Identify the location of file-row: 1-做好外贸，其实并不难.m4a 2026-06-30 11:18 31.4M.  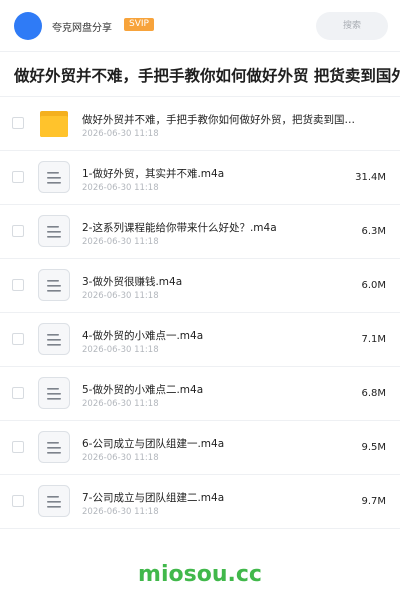
(200, 178).